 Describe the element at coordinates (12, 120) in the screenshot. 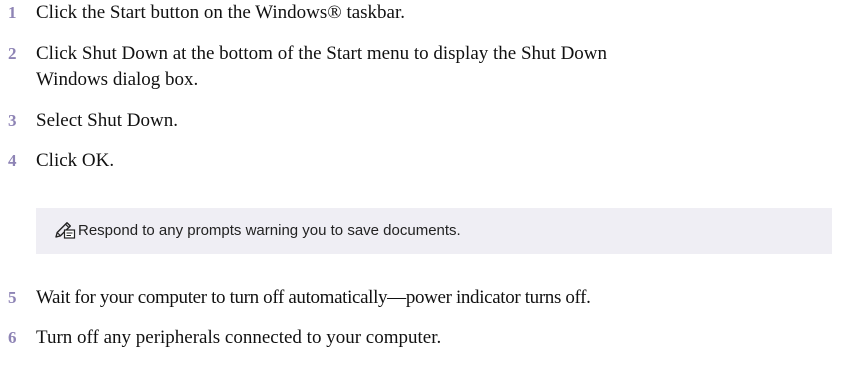

I see `step-number: 3` at that location.